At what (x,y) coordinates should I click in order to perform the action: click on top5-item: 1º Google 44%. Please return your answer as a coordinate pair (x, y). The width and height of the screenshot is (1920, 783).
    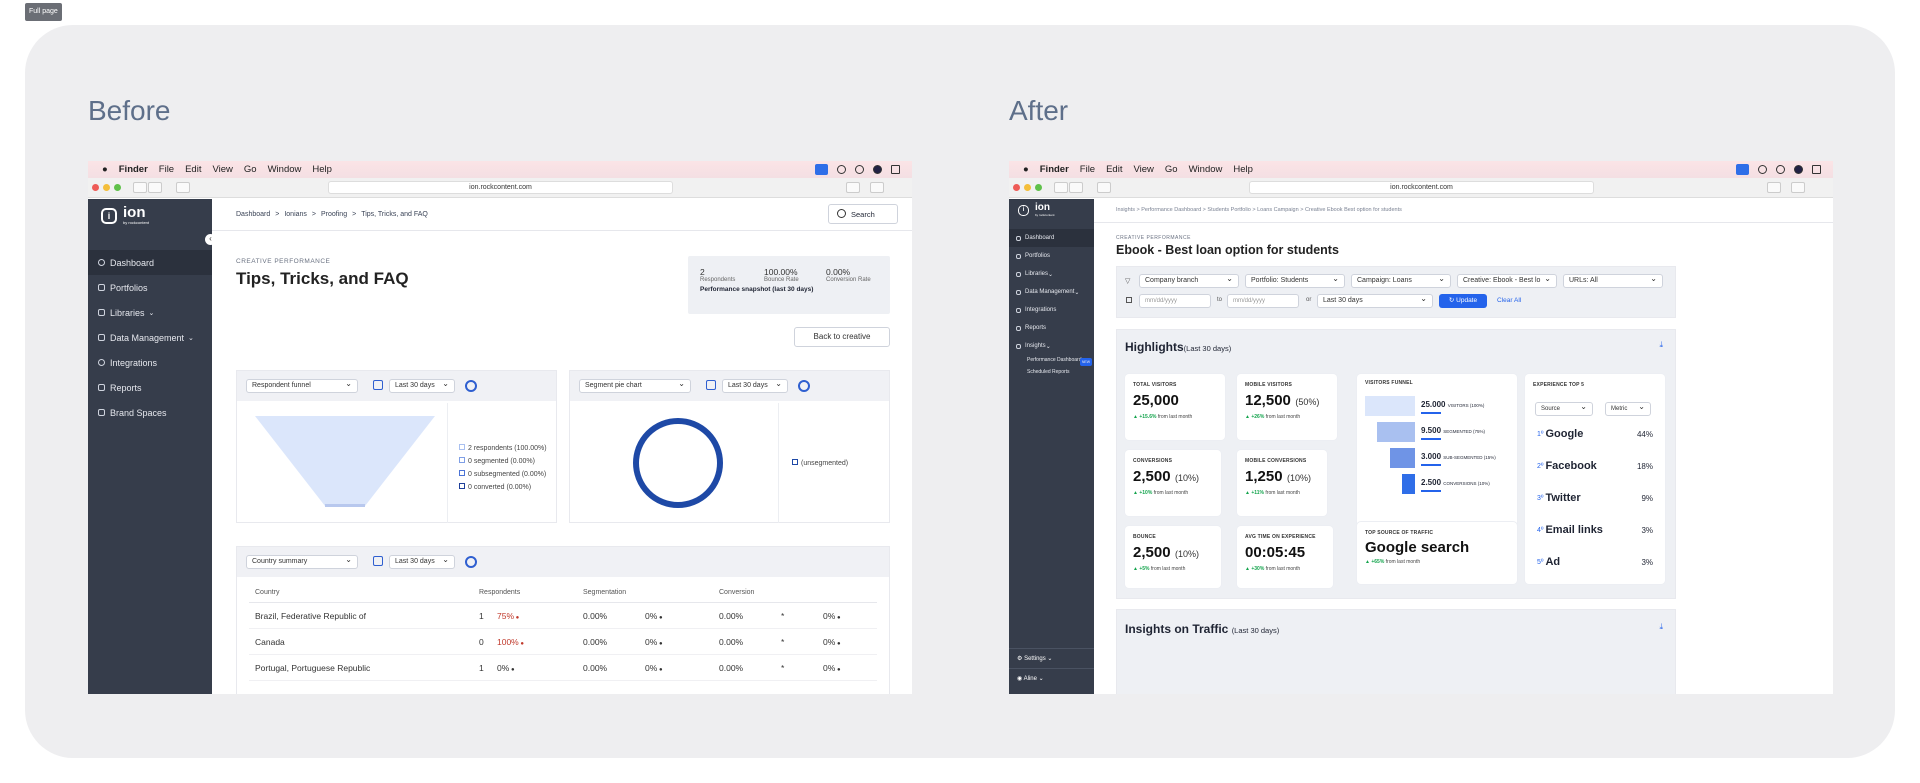
    Looking at the image, I should click on (1595, 434).